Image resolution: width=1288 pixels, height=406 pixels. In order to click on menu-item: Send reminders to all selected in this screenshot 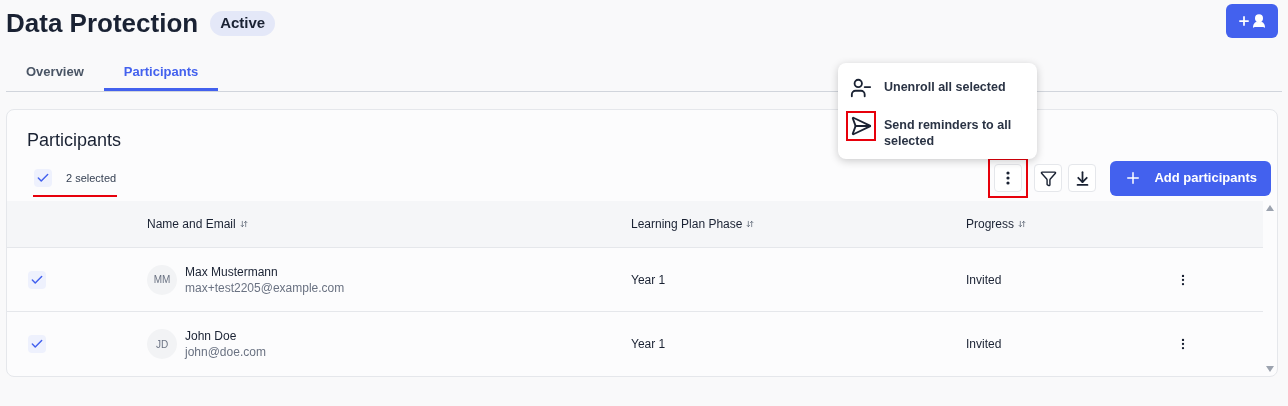, I will do `click(937, 130)`.